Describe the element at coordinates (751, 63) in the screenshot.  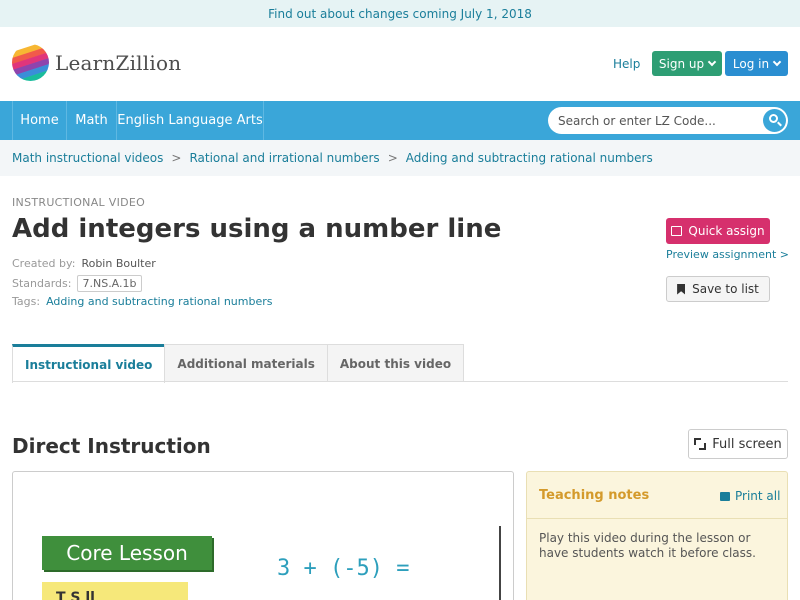
I see `log-in-label: Log in` at that location.